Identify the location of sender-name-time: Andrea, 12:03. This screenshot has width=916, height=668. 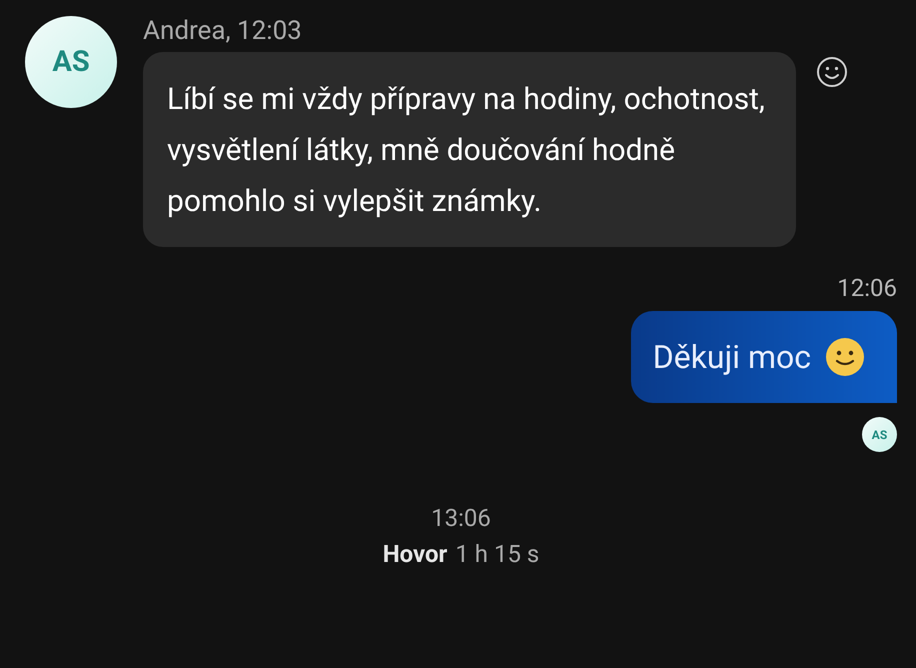
(223, 31).